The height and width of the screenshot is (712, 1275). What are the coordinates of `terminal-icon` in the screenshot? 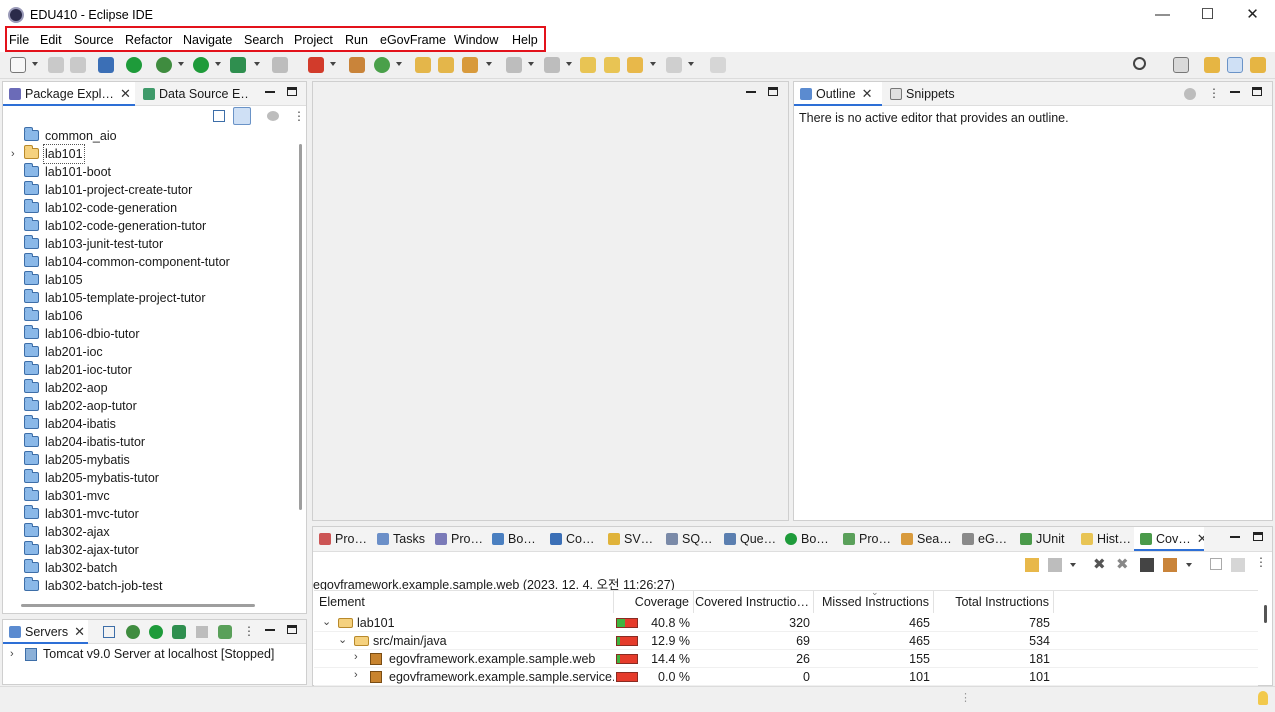 It's located at (106, 65).